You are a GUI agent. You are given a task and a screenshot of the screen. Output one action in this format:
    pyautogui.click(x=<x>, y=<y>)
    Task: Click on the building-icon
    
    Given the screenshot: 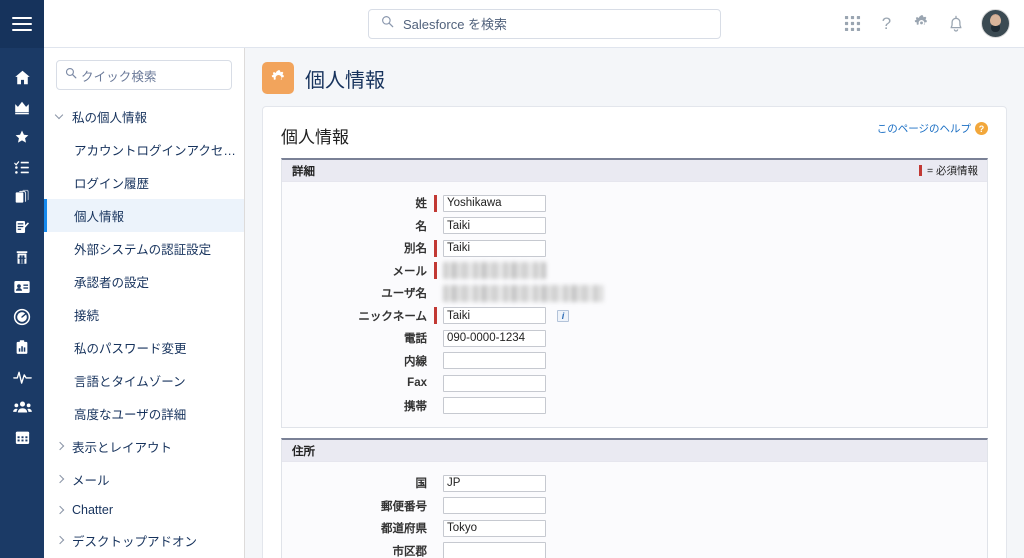 What is the action you would take?
    pyautogui.click(x=22, y=257)
    